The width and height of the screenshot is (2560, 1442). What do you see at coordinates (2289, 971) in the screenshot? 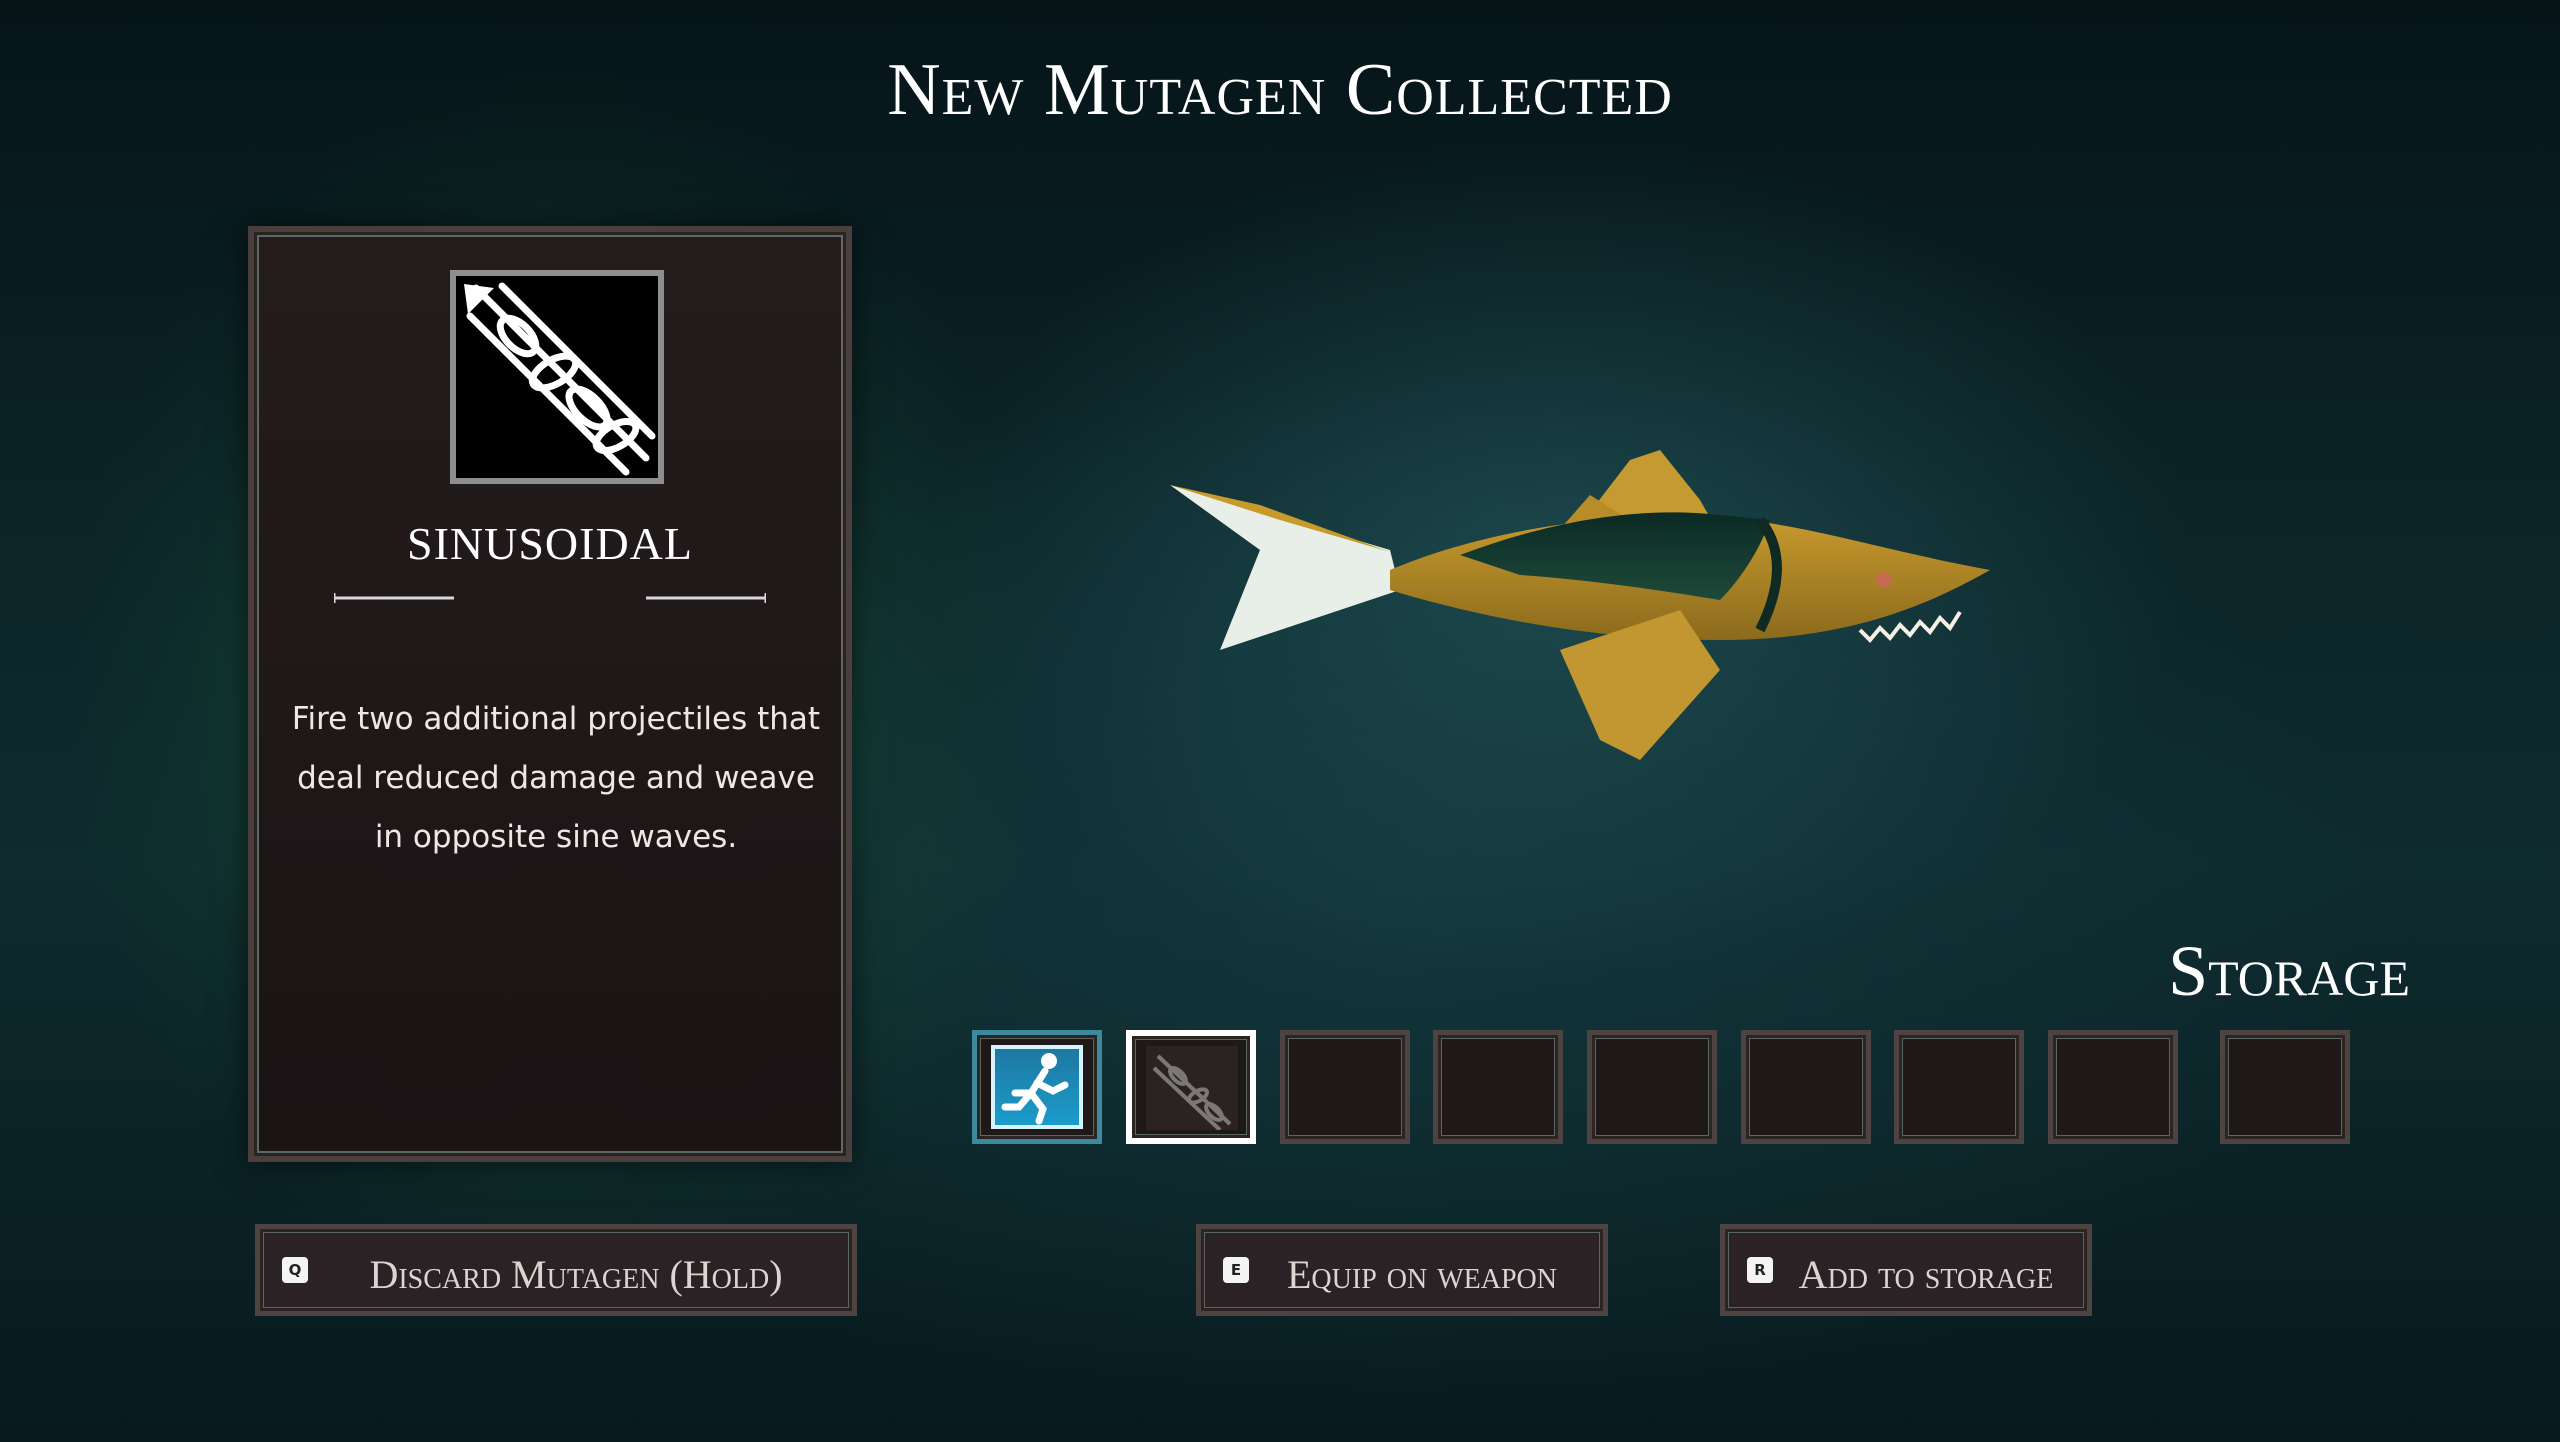
I see `storage-label: Storage` at bounding box center [2289, 971].